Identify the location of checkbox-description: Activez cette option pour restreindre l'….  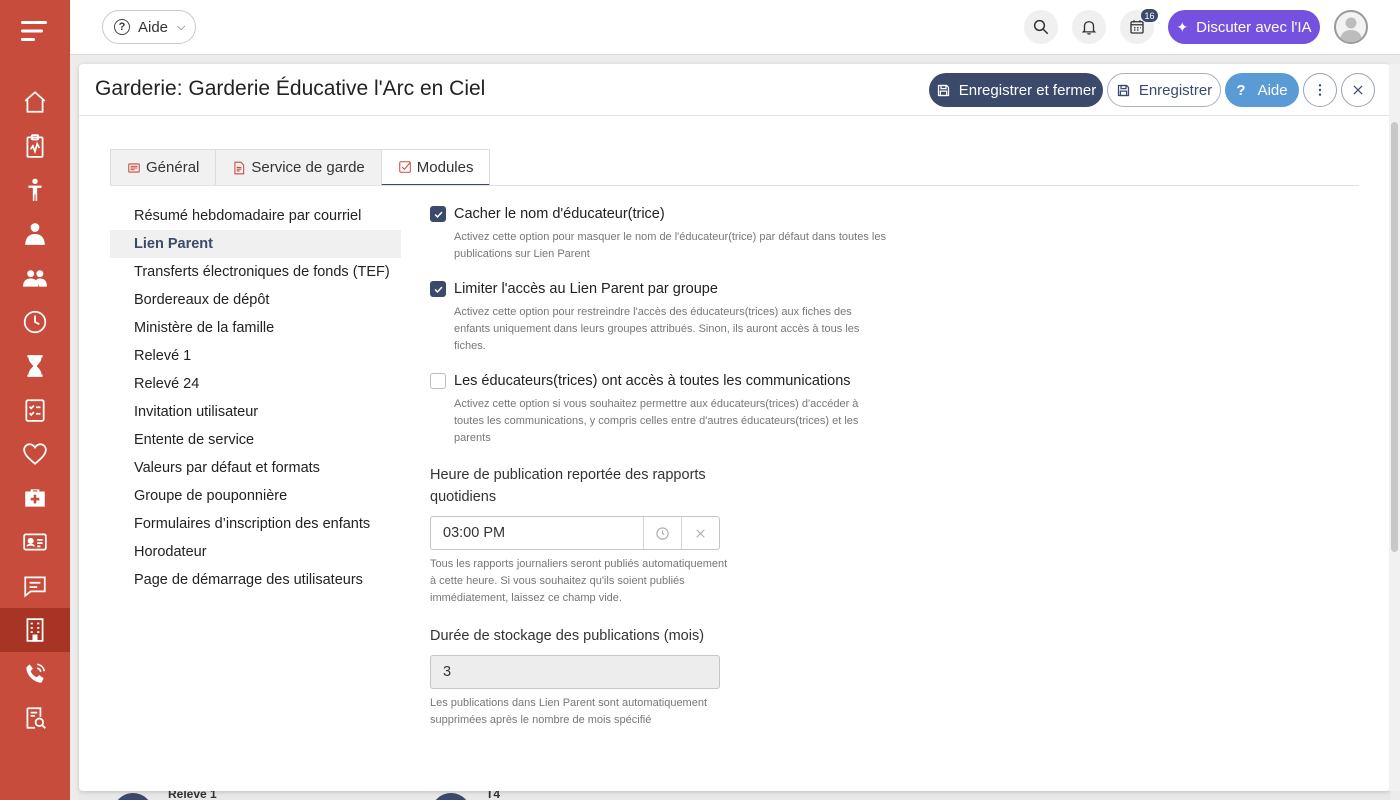
(657, 329).